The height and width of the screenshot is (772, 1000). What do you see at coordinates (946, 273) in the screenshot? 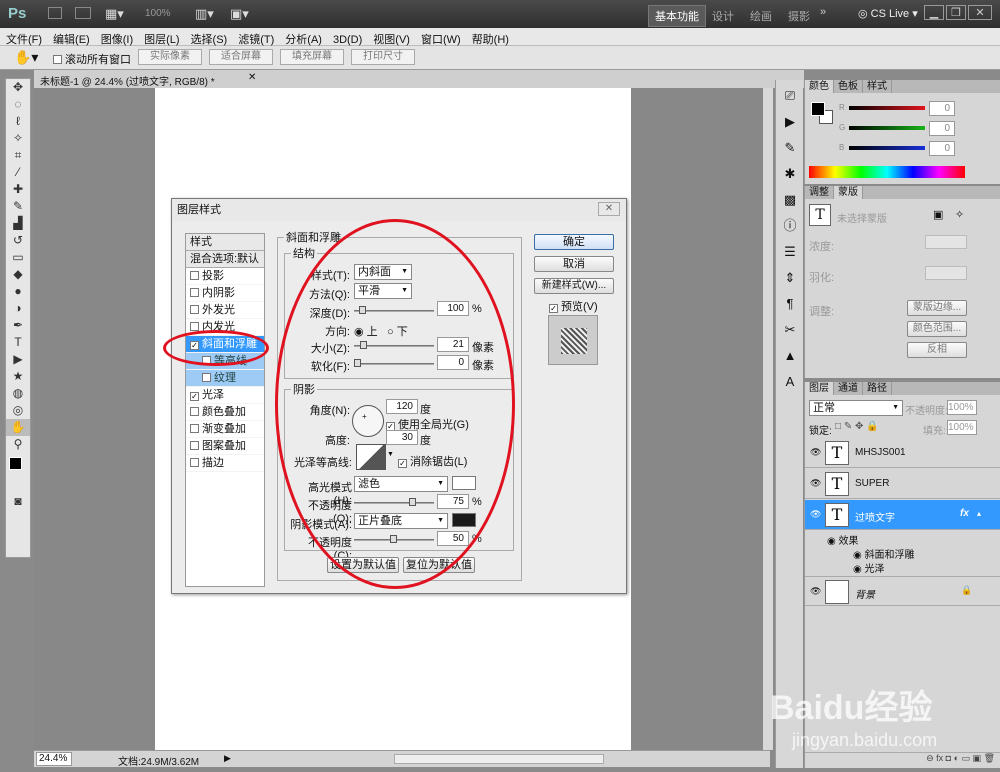
I see `feather-input` at bounding box center [946, 273].